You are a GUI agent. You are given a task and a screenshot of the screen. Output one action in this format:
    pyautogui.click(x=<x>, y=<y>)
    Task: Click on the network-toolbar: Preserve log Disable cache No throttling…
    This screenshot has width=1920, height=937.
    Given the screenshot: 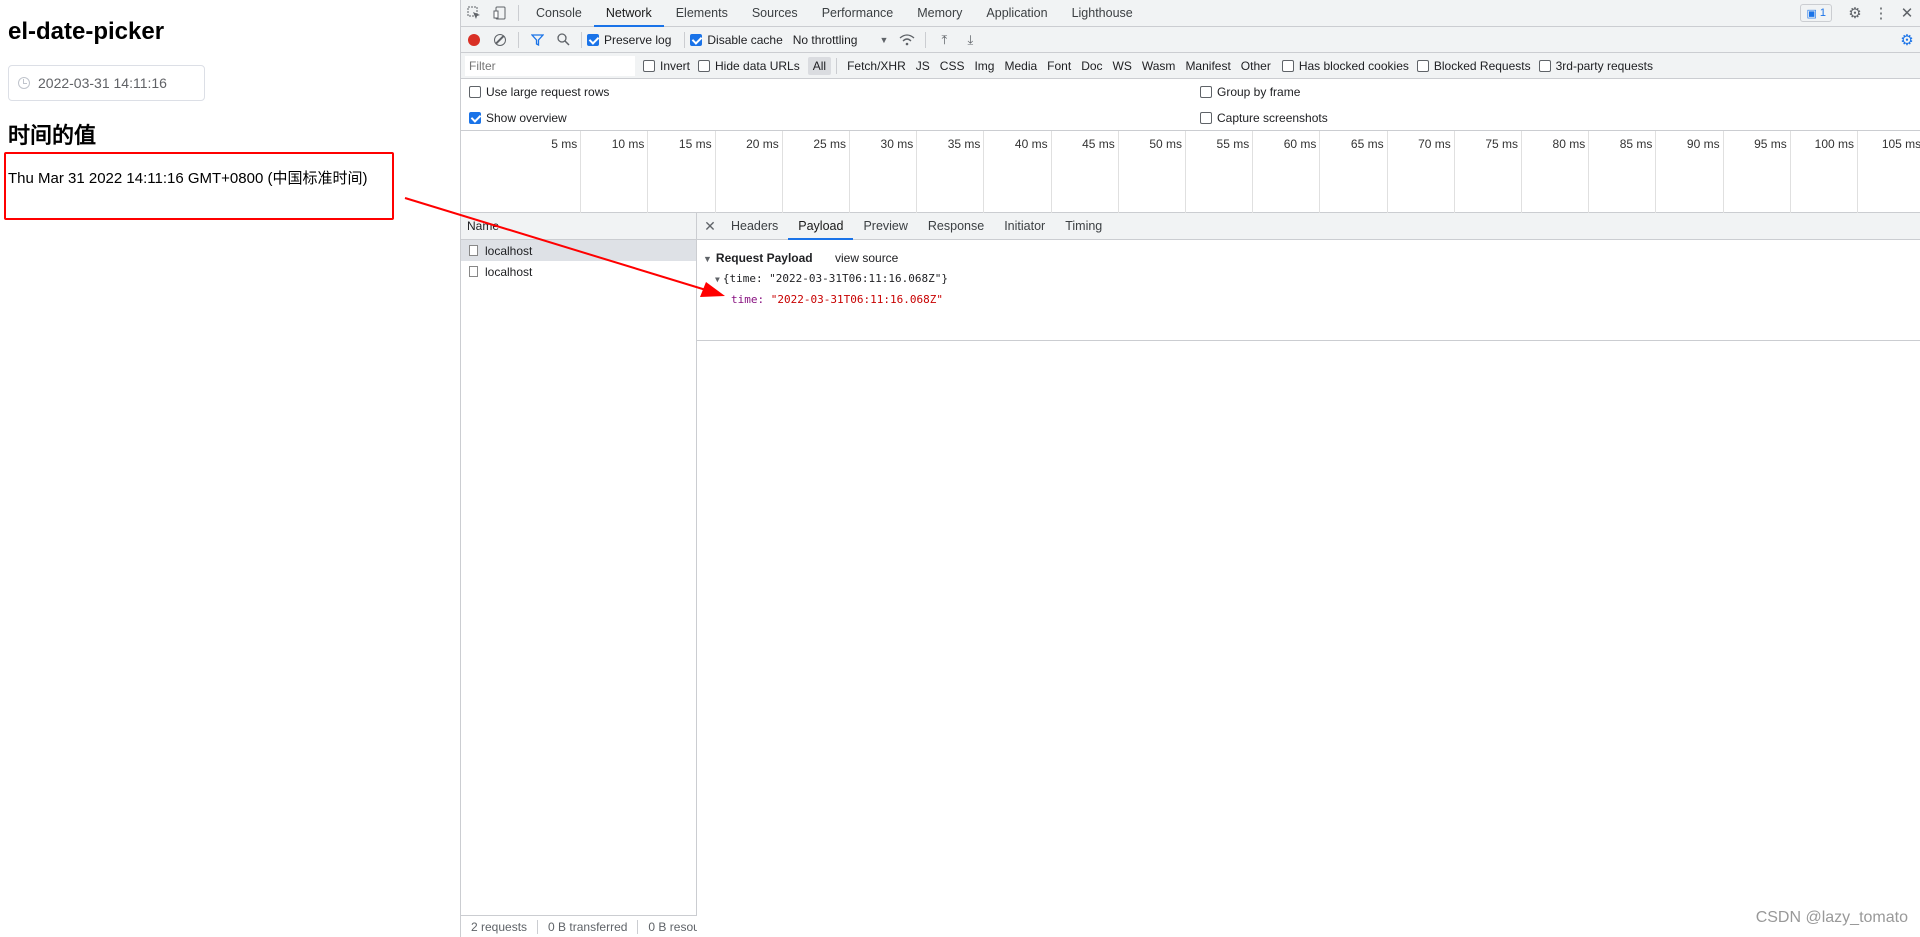 What is the action you would take?
    pyautogui.click(x=1190, y=40)
    